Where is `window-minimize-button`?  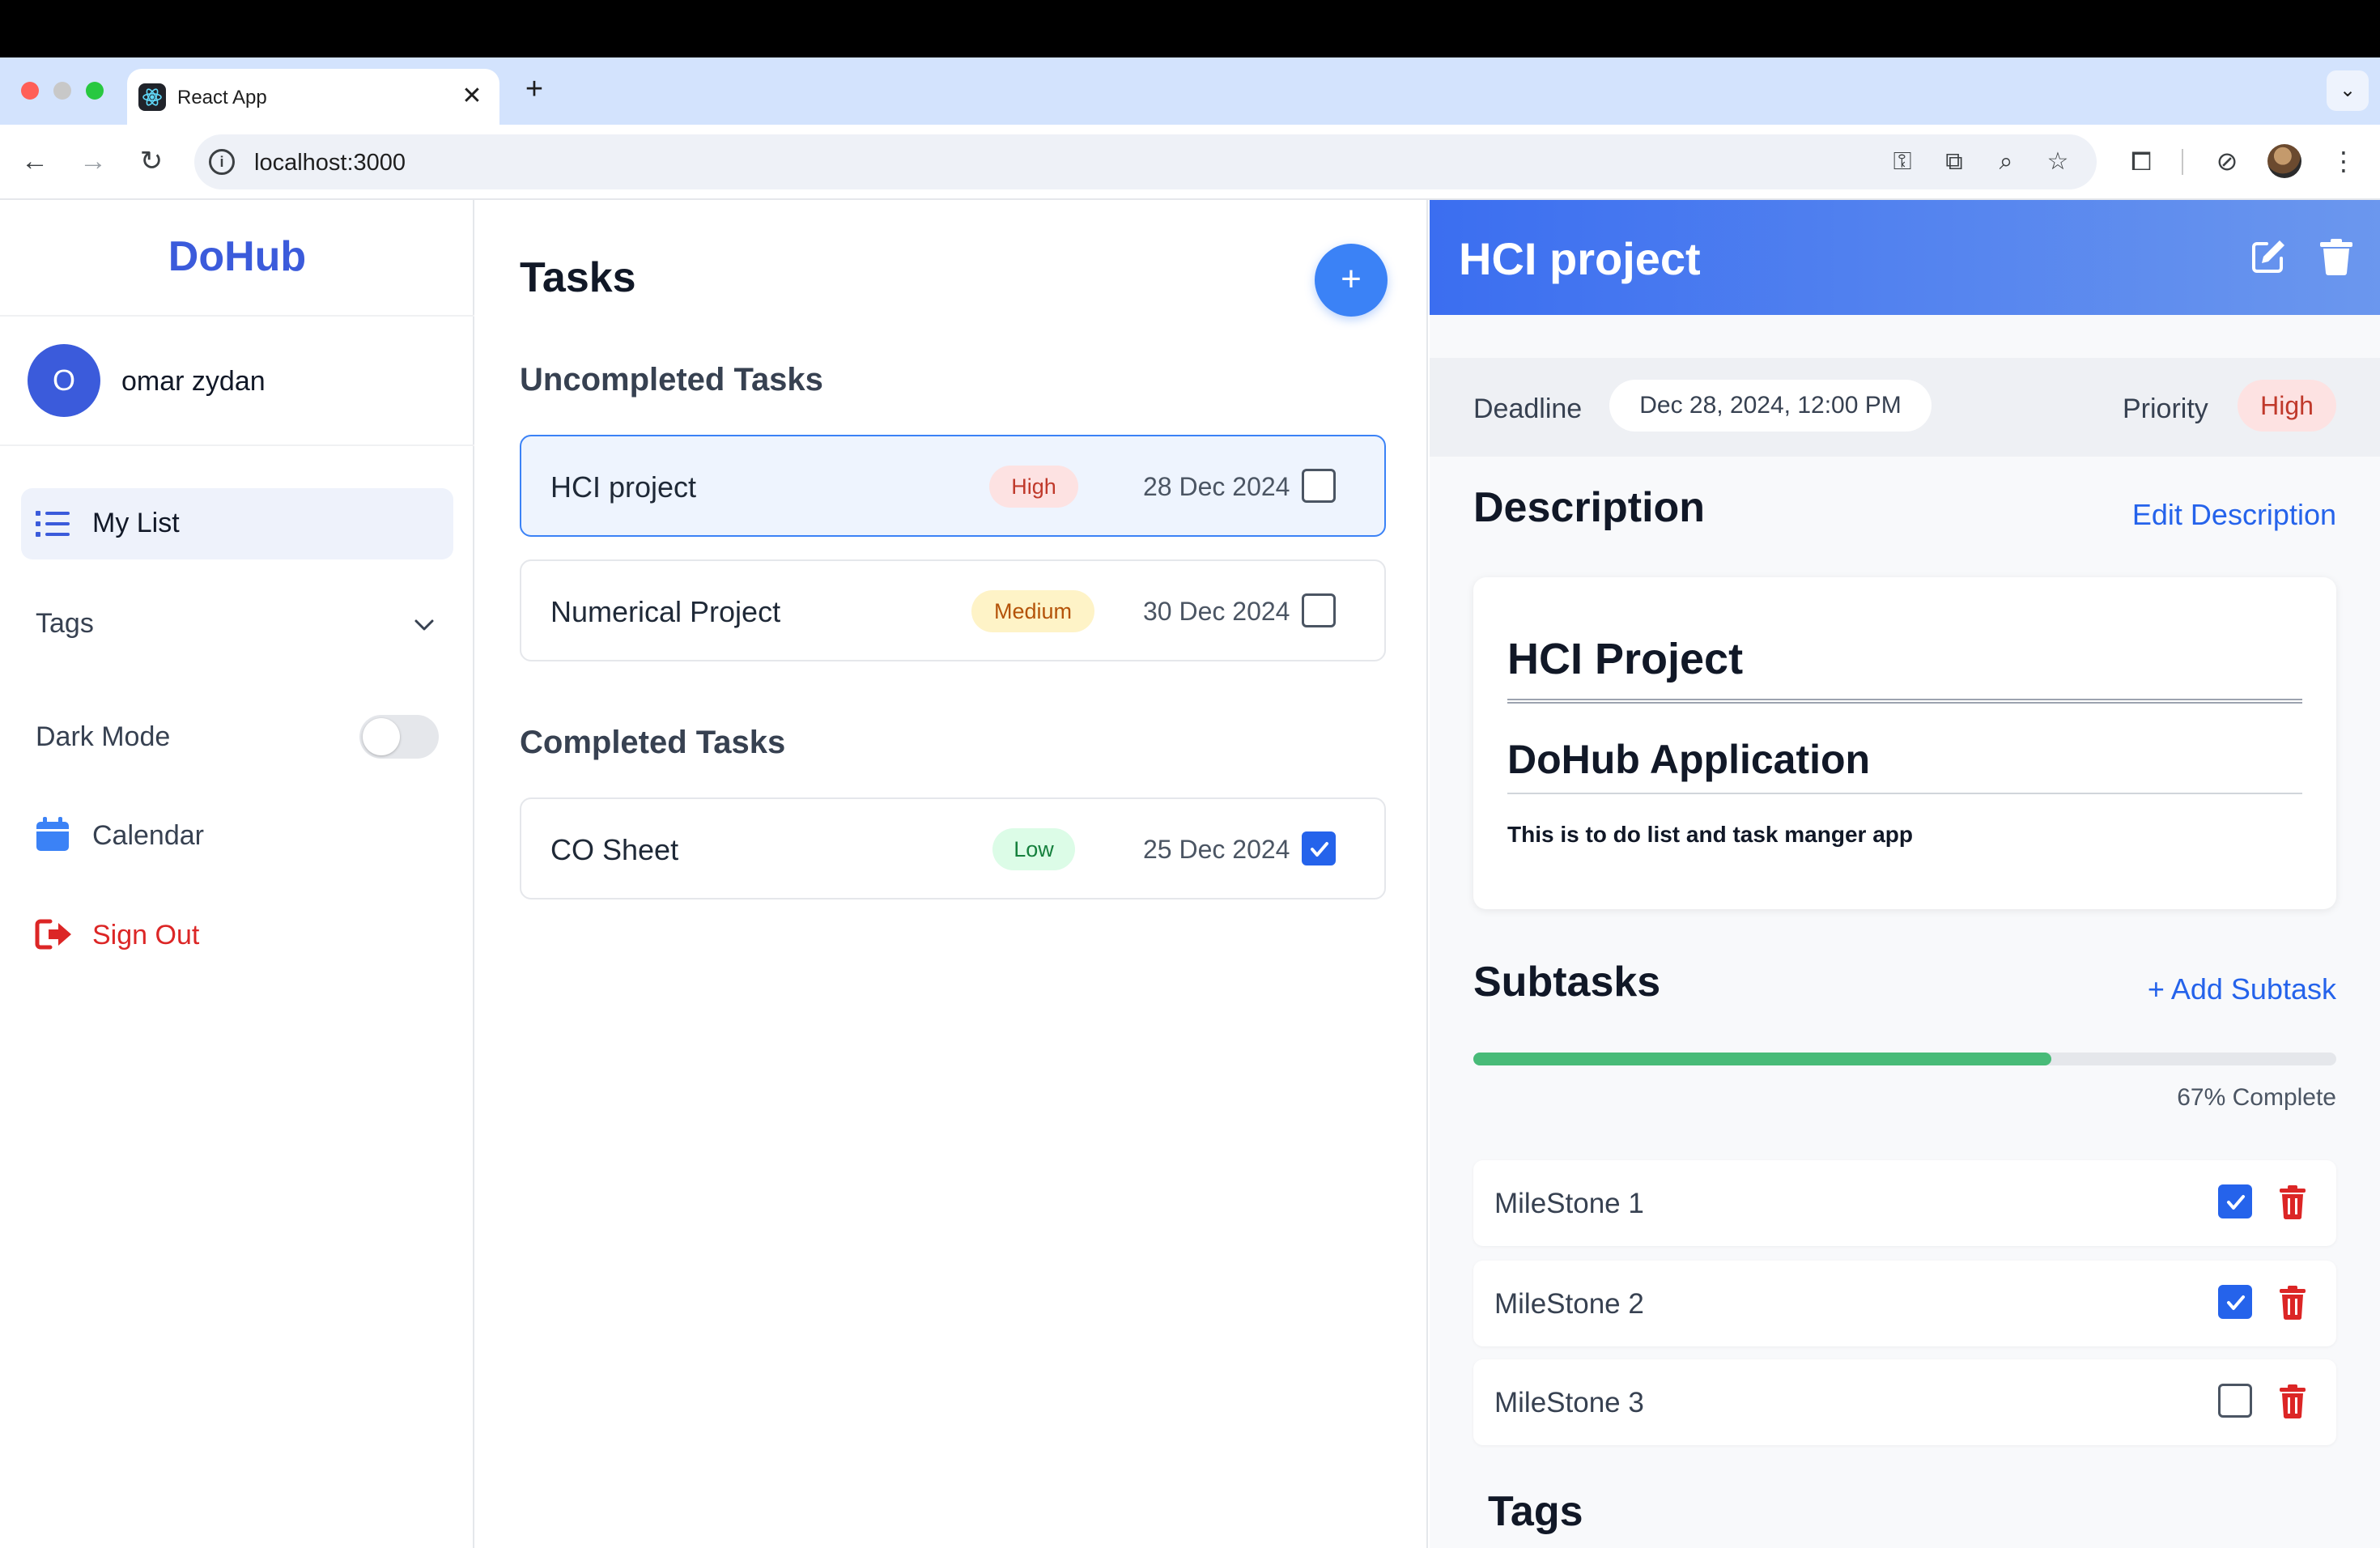
window-minimize-button is located at coordinates (62, 91).